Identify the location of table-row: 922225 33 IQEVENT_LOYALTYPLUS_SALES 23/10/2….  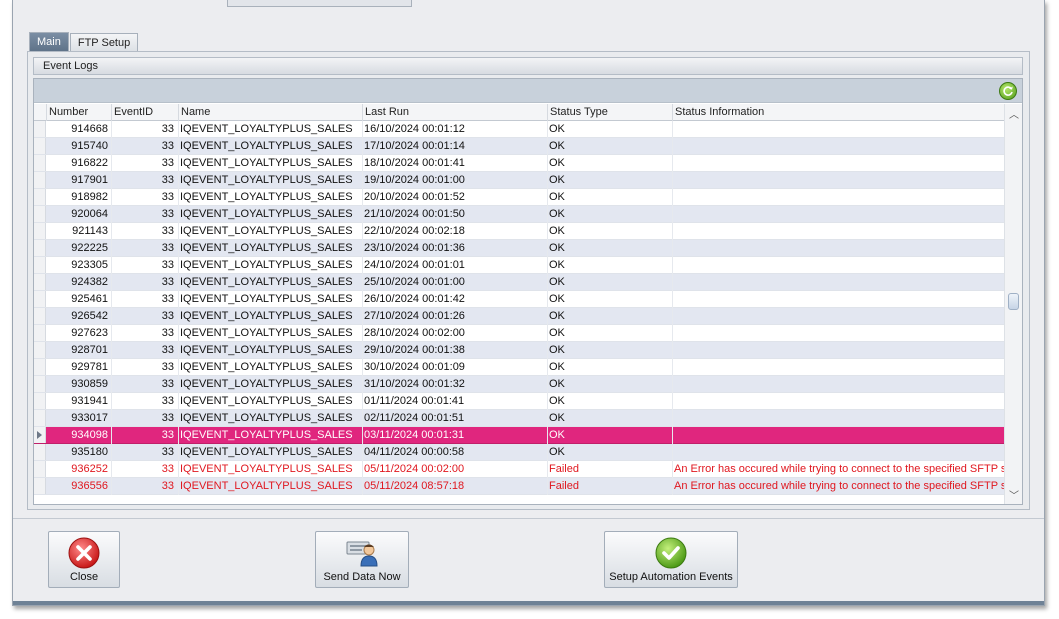
(519, 248).